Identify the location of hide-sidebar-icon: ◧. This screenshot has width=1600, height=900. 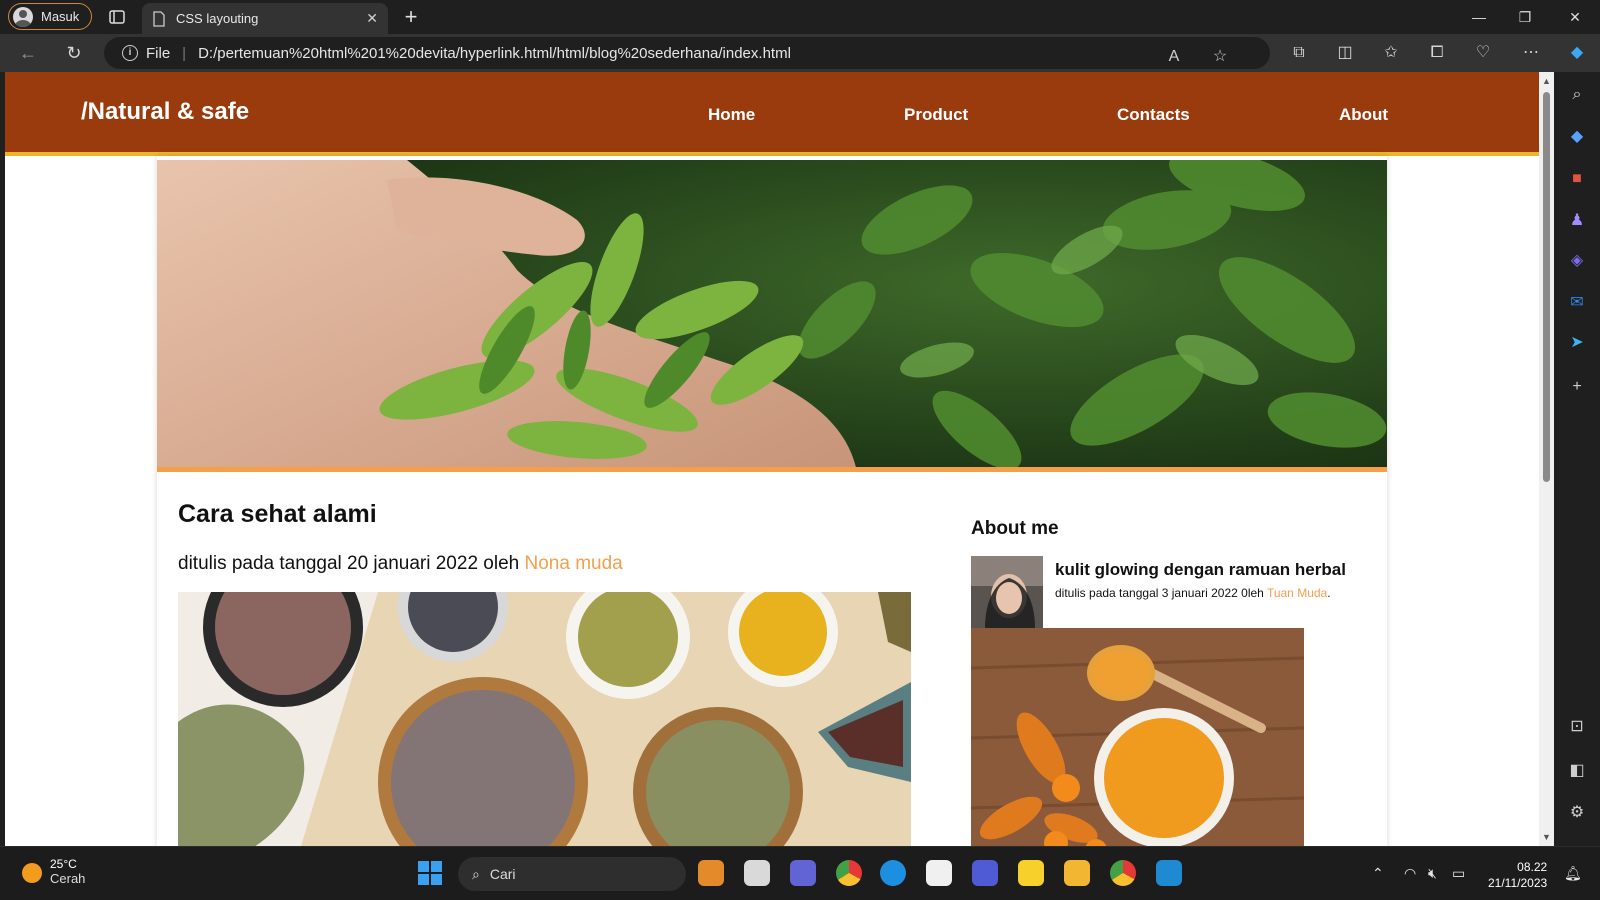
(1577, 771).